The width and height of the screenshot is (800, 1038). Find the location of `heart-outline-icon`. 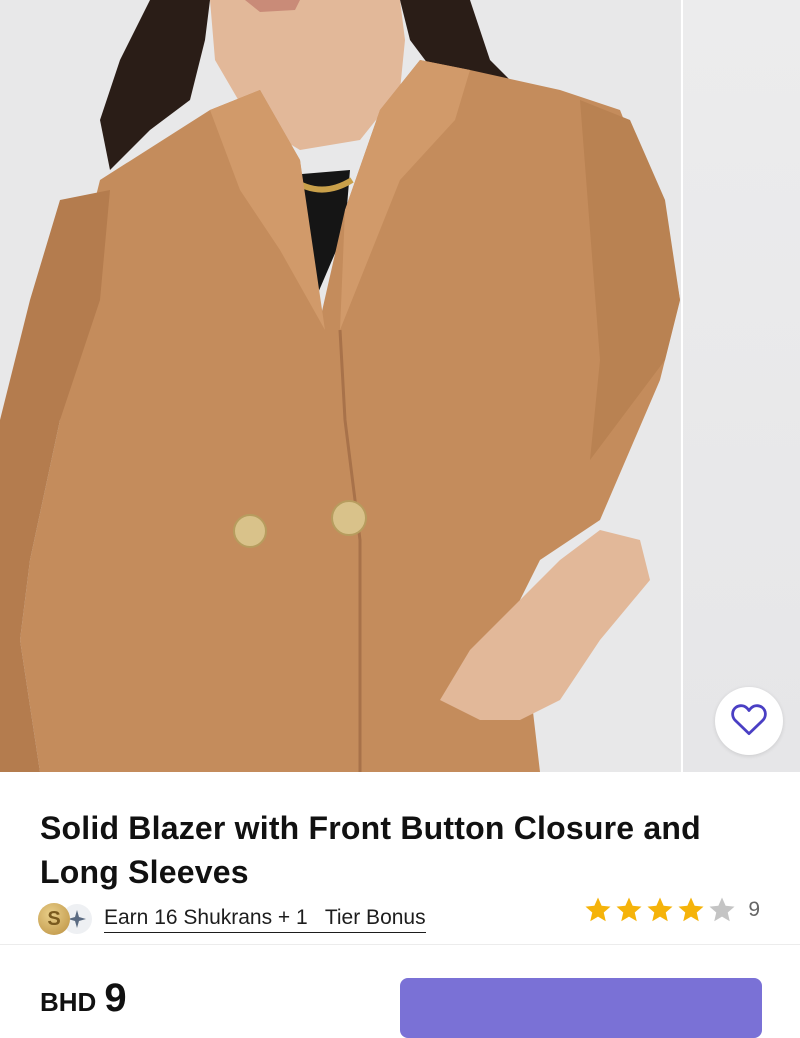

heart-outline-icon is located at coordinates (749, 721).